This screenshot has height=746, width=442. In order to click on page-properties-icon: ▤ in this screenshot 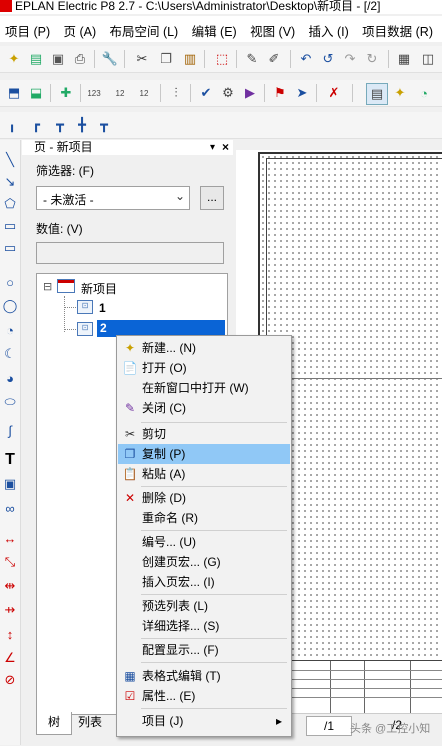, I will do `click(377, 94)`.